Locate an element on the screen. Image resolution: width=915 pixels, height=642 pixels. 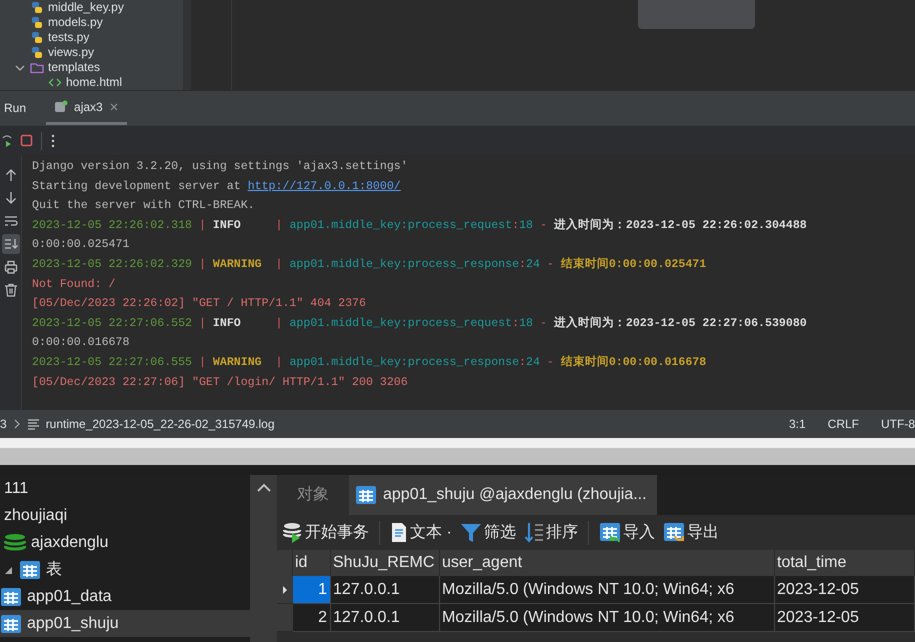
table-export-icon is located at coordinates (673, 533).